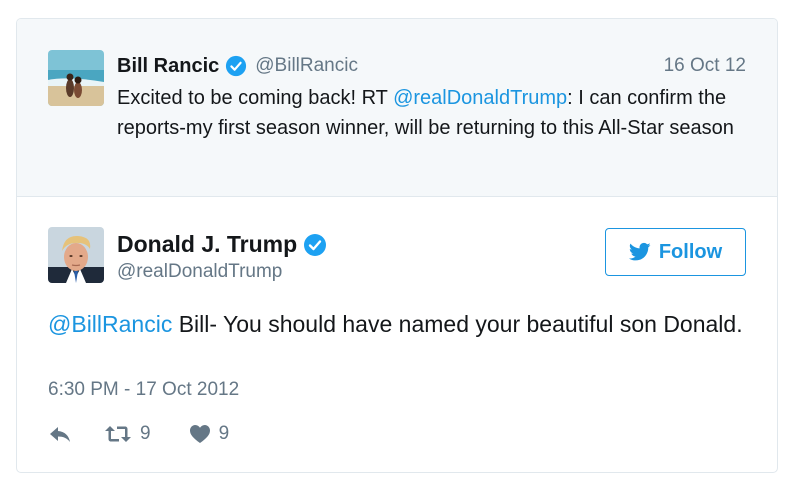  I want to click on parent-tweet-date: 16 Oct 12, so click(705, 66).